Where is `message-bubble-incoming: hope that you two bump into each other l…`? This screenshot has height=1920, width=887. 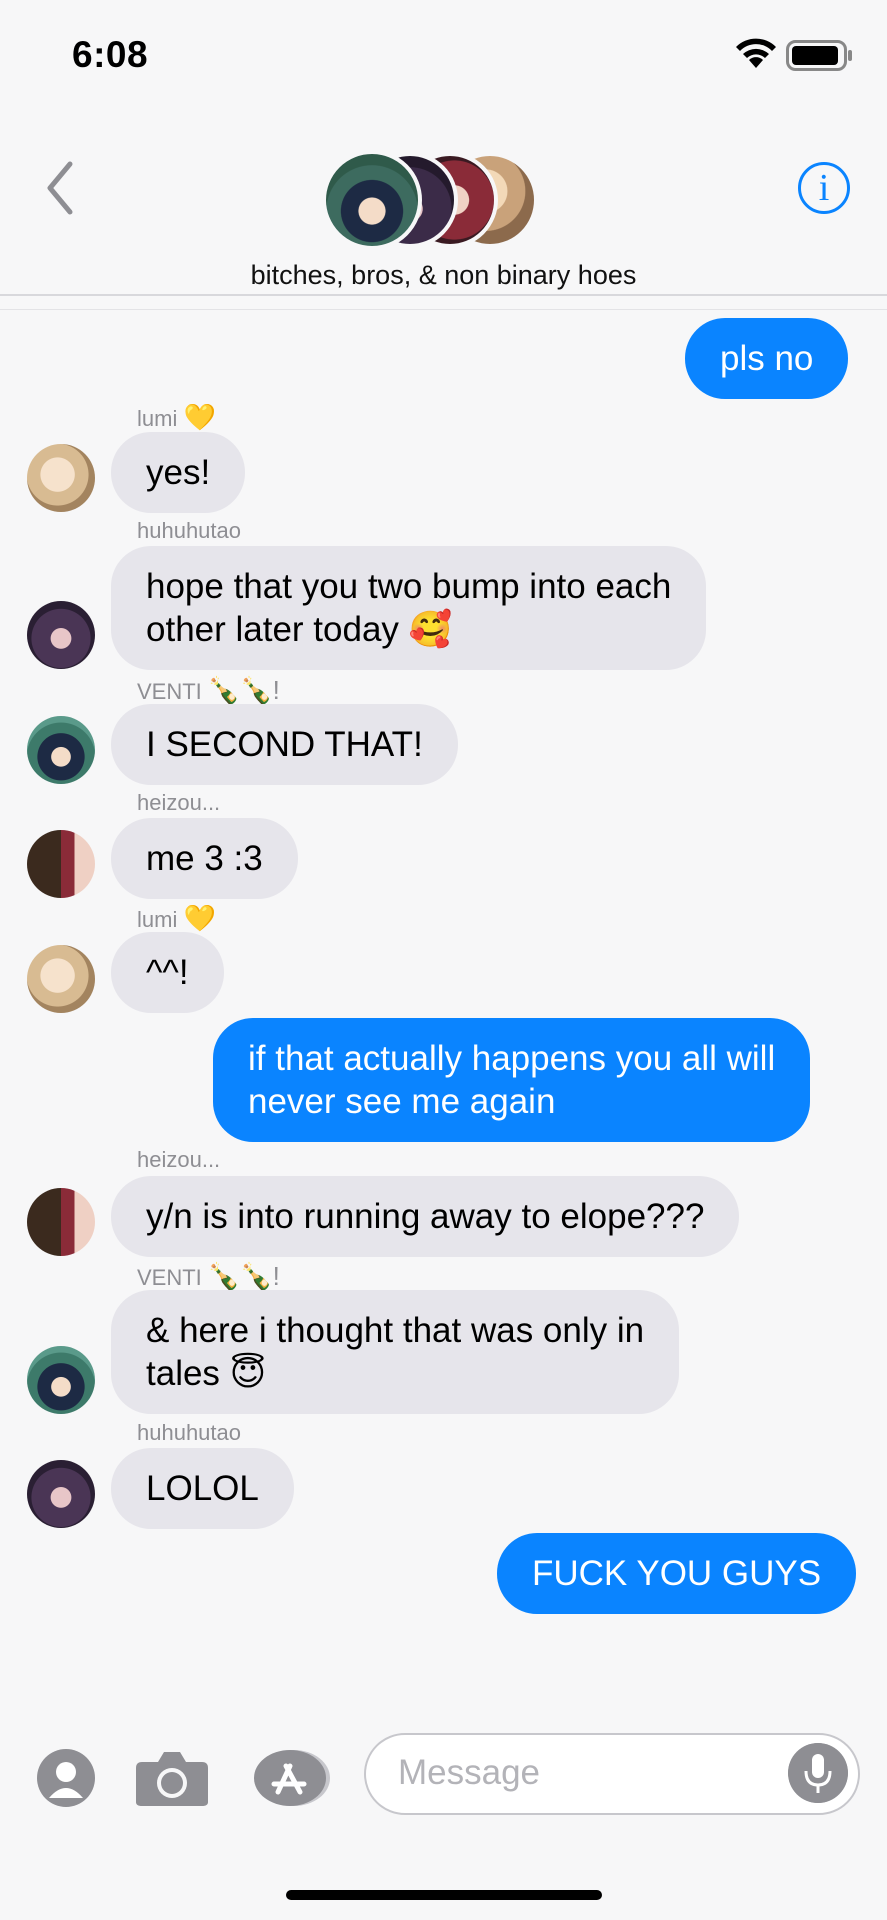 message-bubble-incoming: hope that you two bump into each other l… is located at coordinates (409, 608).